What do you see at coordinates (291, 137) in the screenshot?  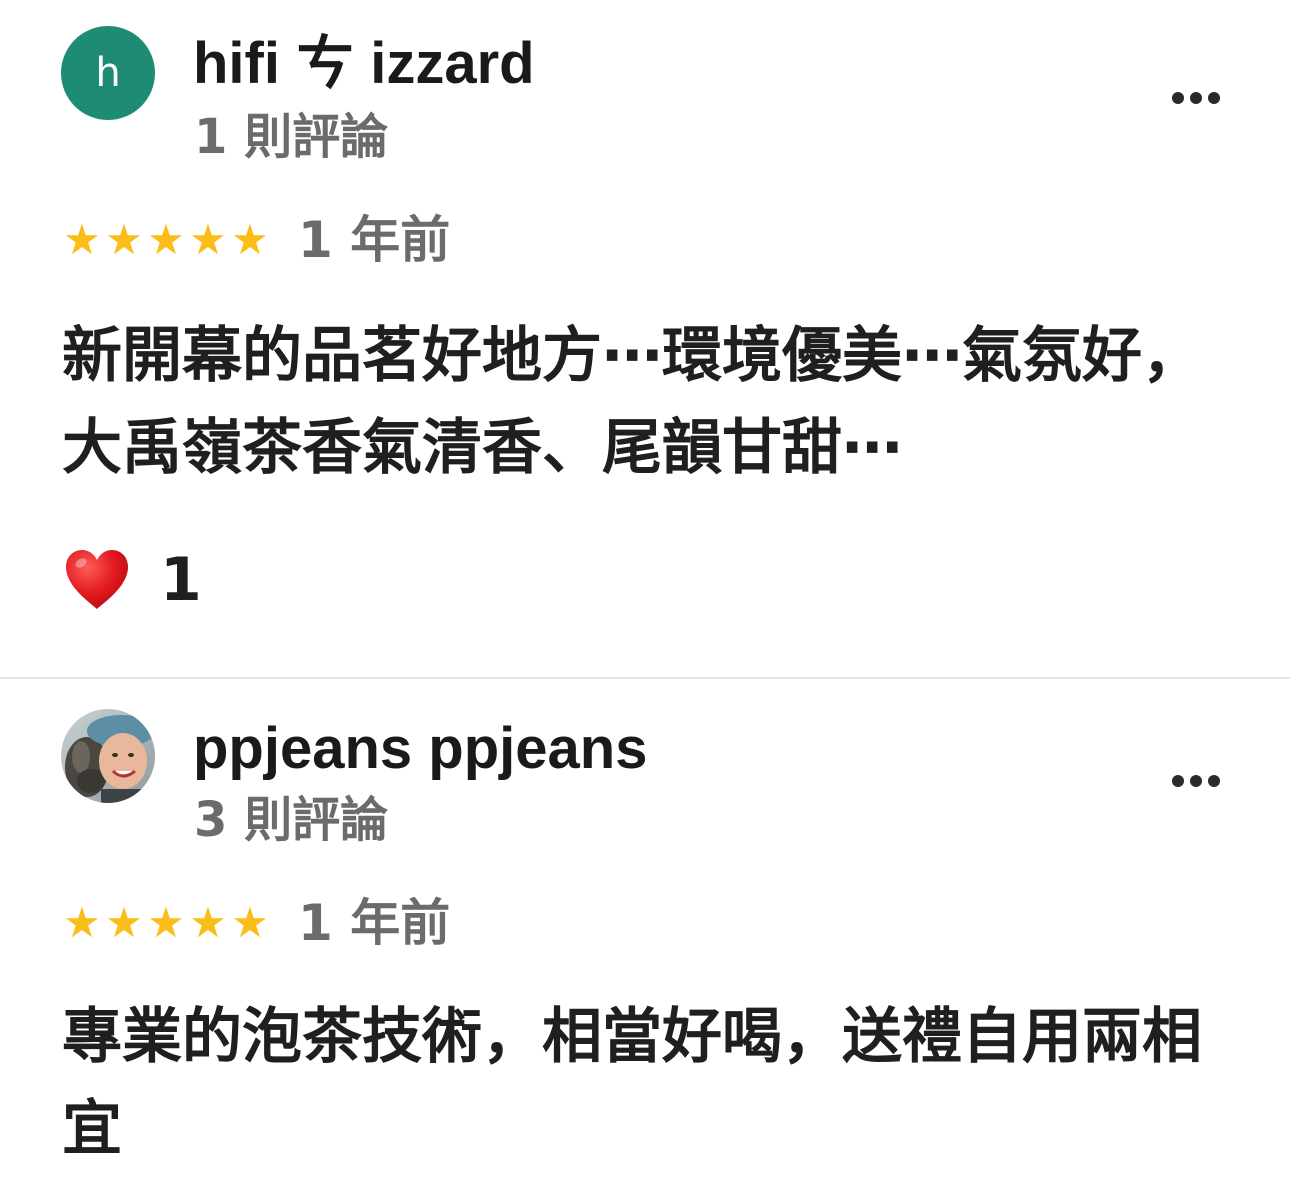 I see `reviewer-review-count: 1 則評論` at bounding box center [291, 137].